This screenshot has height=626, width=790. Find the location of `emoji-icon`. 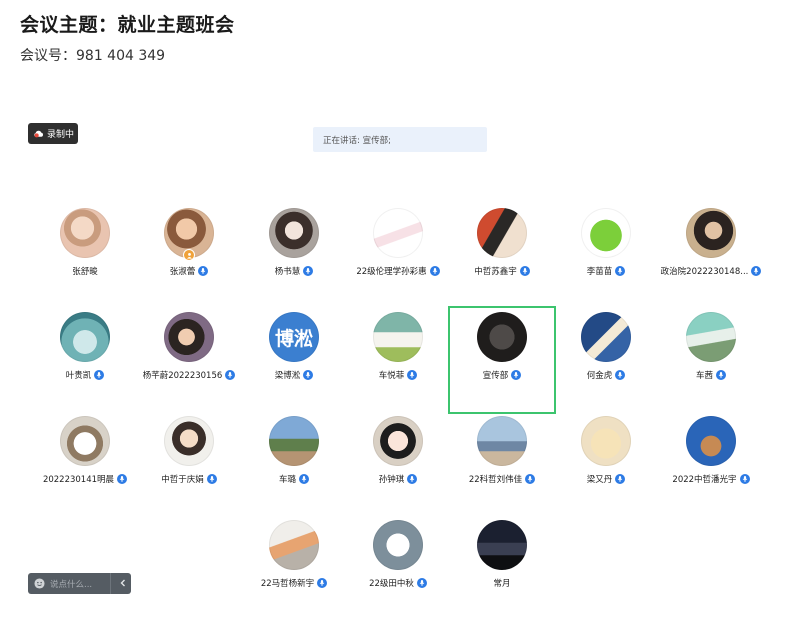

emoji-icon is located at coordinates (39, 583).